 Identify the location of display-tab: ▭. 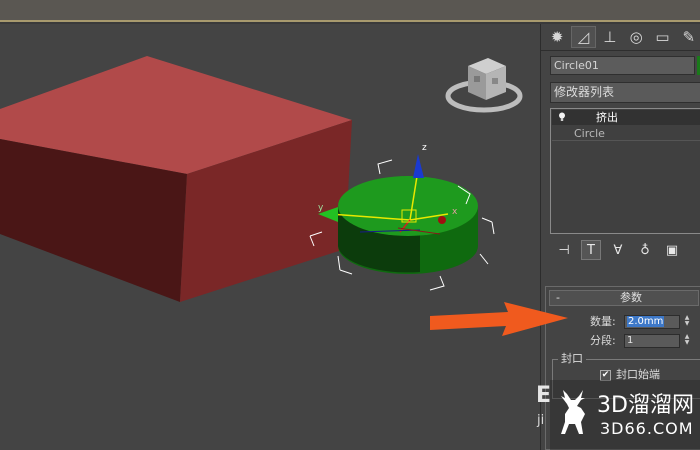
(662, 37).